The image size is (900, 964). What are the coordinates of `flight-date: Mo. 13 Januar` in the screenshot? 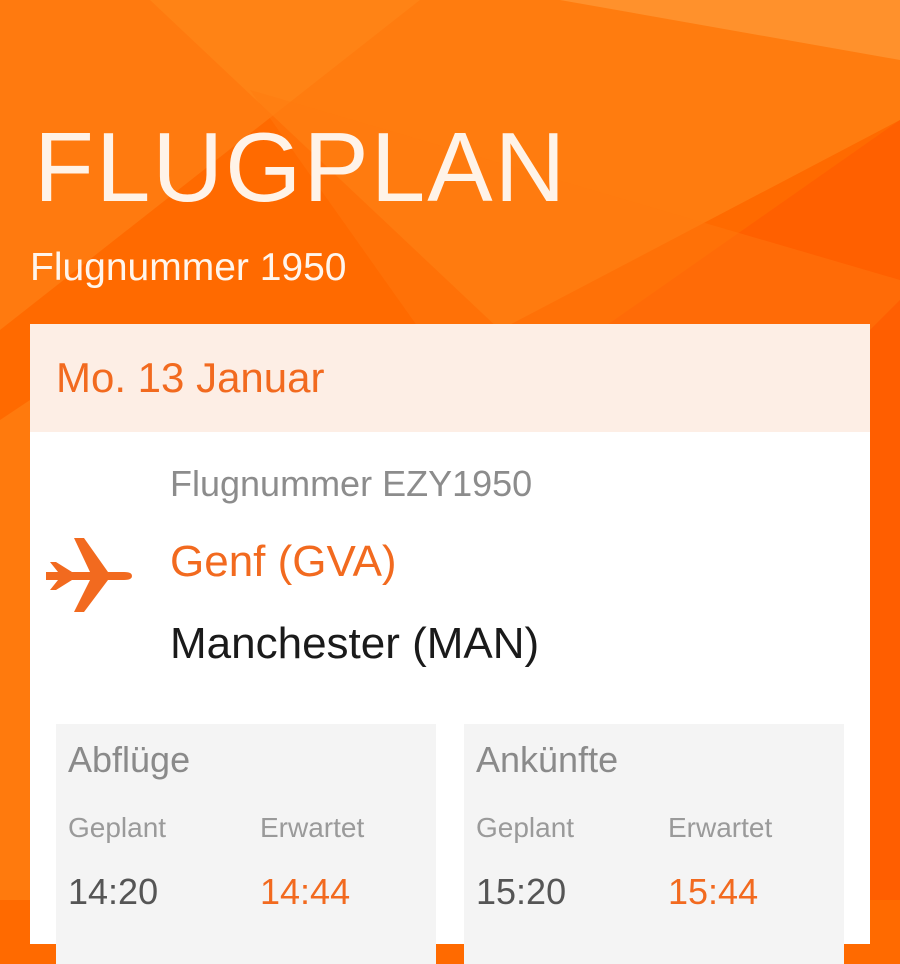 It's located at (190, 377).